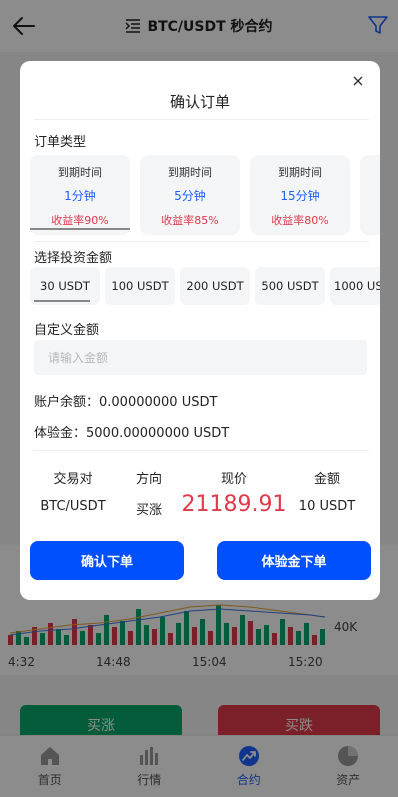 This screenshot has width=398, height=797. I want to click on summary-price: 现价 21189.91, so click(234, 492).